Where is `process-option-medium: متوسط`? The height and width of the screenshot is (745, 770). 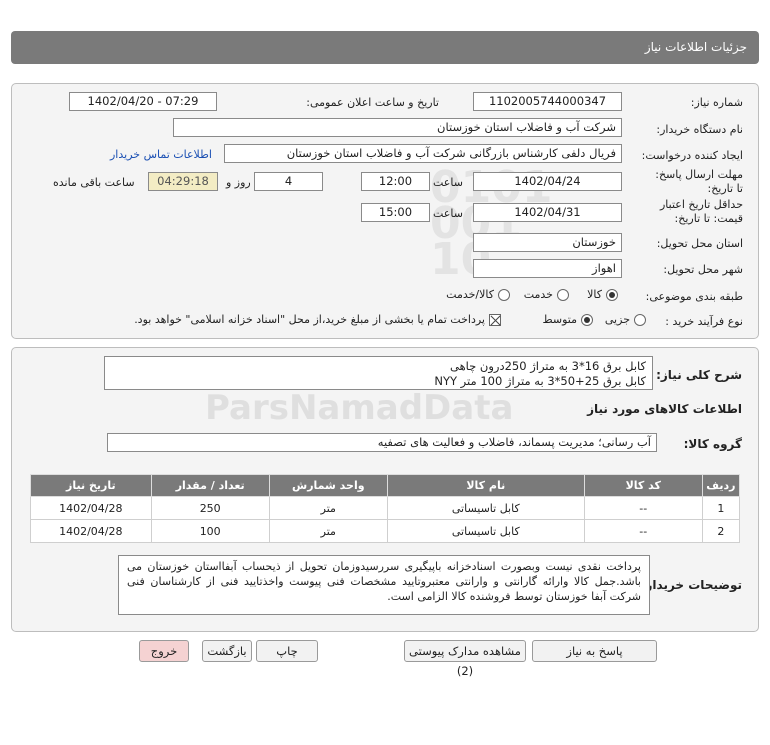 process-option-medium: متوسط is located at coordinates (567, 319).